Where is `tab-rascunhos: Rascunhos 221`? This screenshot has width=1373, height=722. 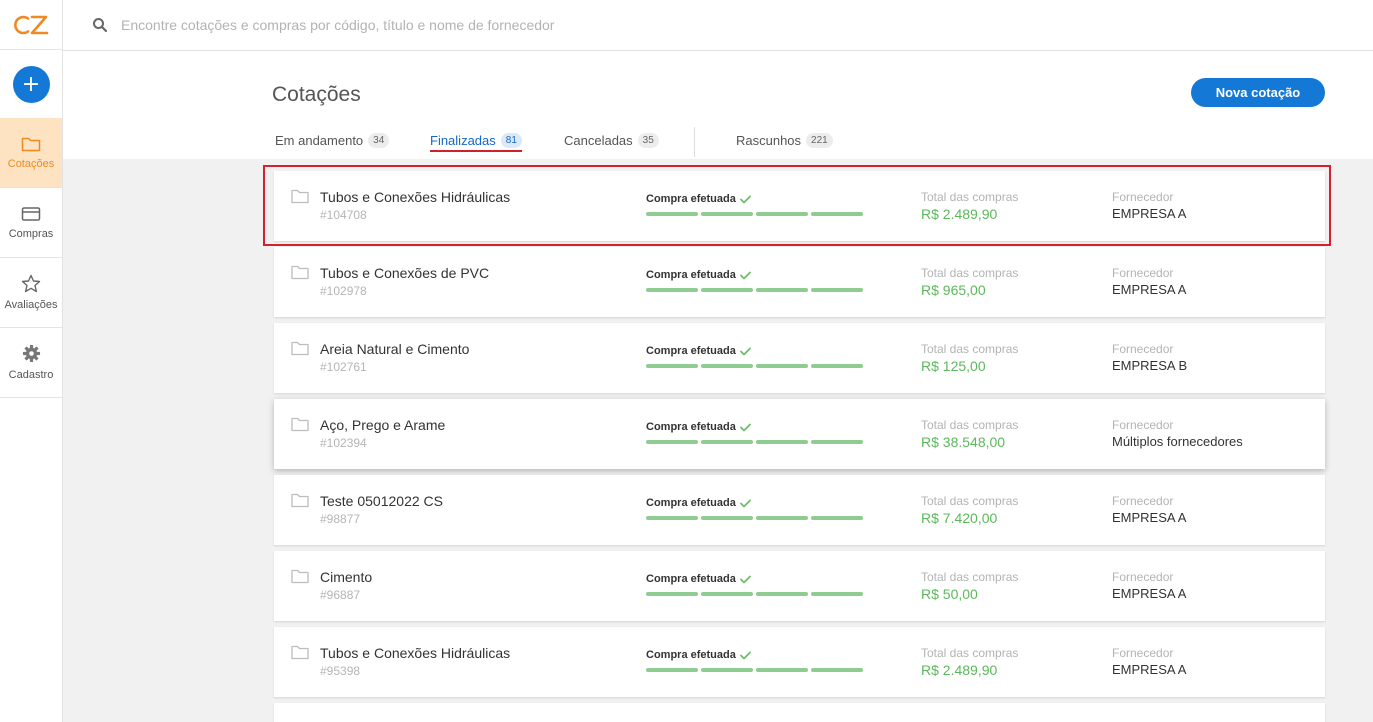 tab-rascunhos: Rascunhos 221 is located at coordinates (784, 140).